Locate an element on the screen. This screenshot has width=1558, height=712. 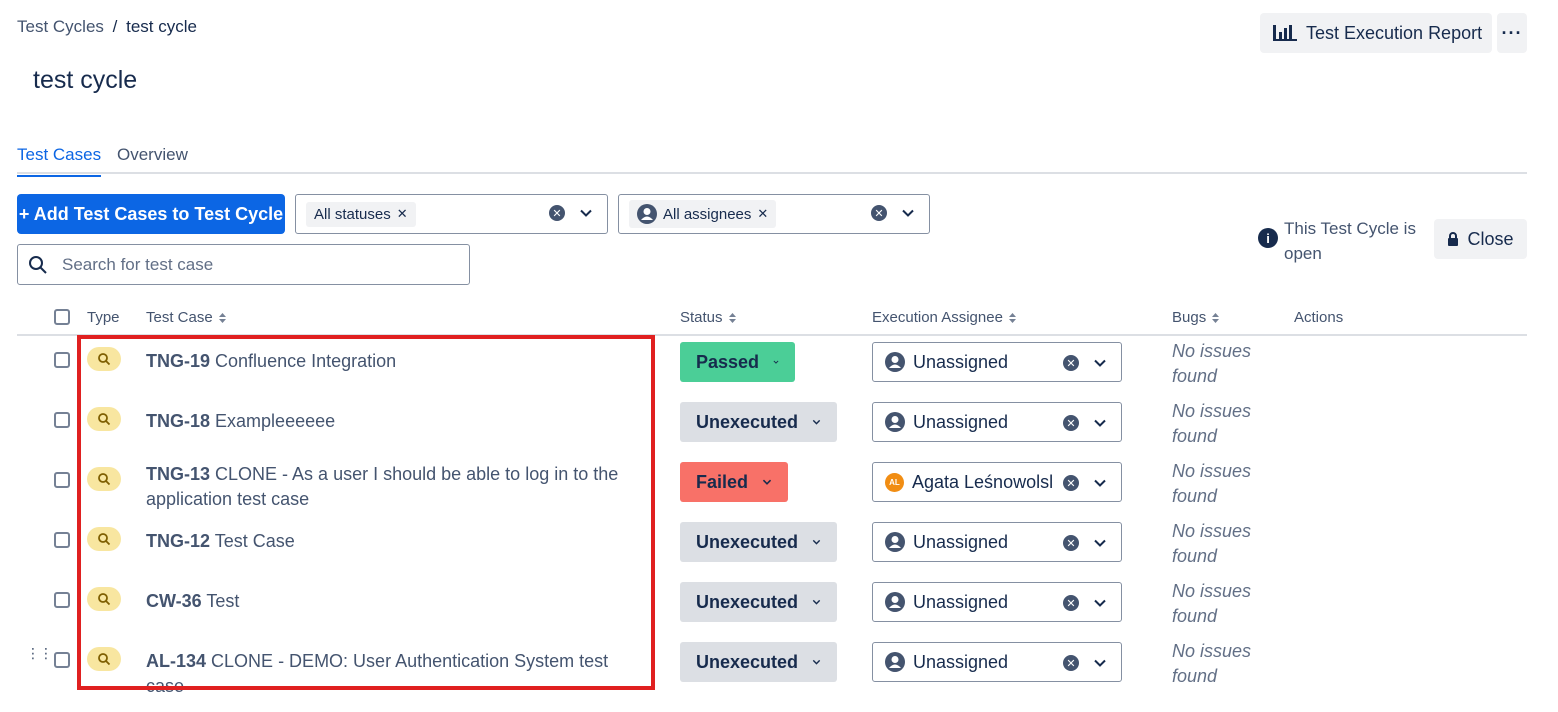
status-filter-chip: All statuses ✕ is located at coordinates (361, 214).